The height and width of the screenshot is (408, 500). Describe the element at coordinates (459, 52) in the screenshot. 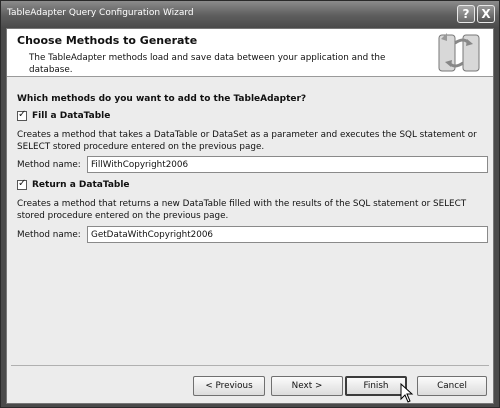

I see `database-sync-icon` at that location.